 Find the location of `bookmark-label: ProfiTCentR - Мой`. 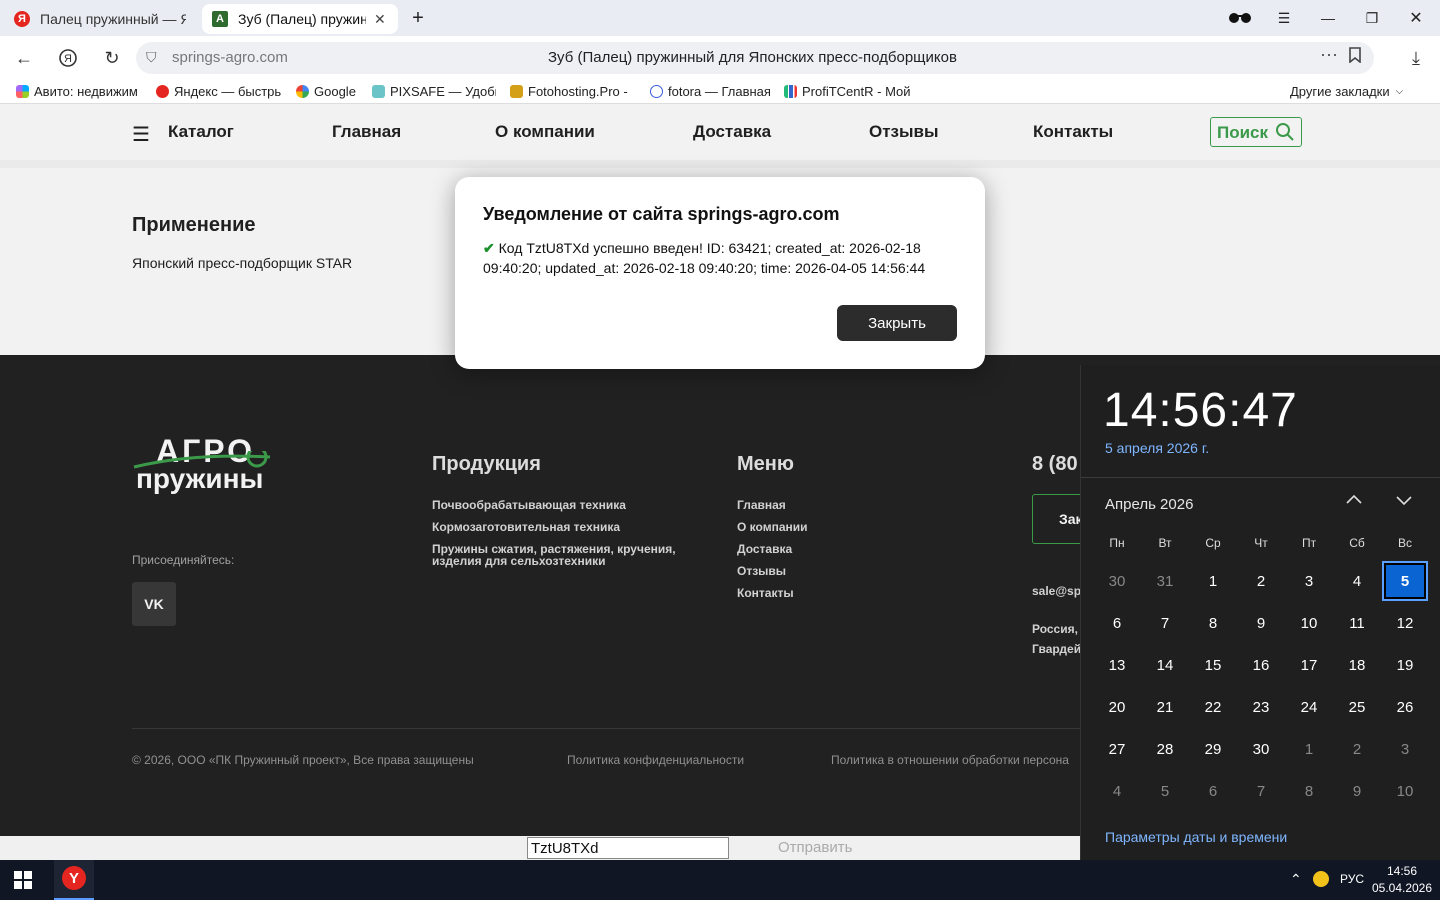

bookmark-label: ProfiTCentR - Мой is located at coordinates (856, 91).